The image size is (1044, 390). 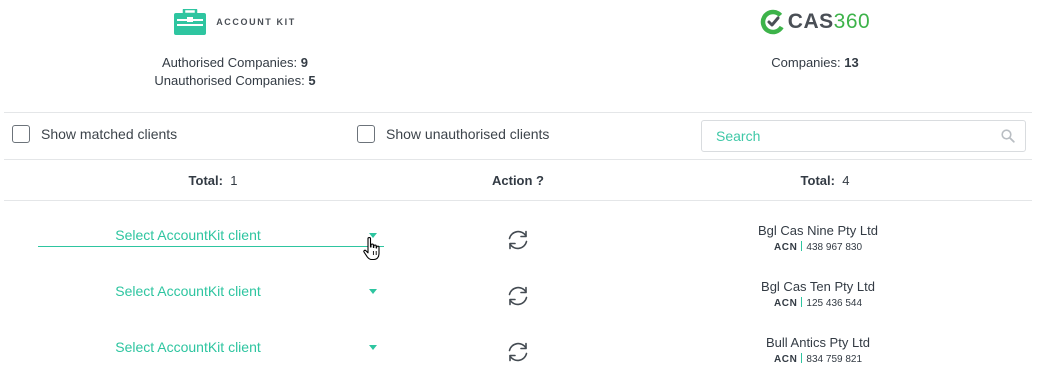 I want to click on left-total-value: 1, so click(x=234, y=180).